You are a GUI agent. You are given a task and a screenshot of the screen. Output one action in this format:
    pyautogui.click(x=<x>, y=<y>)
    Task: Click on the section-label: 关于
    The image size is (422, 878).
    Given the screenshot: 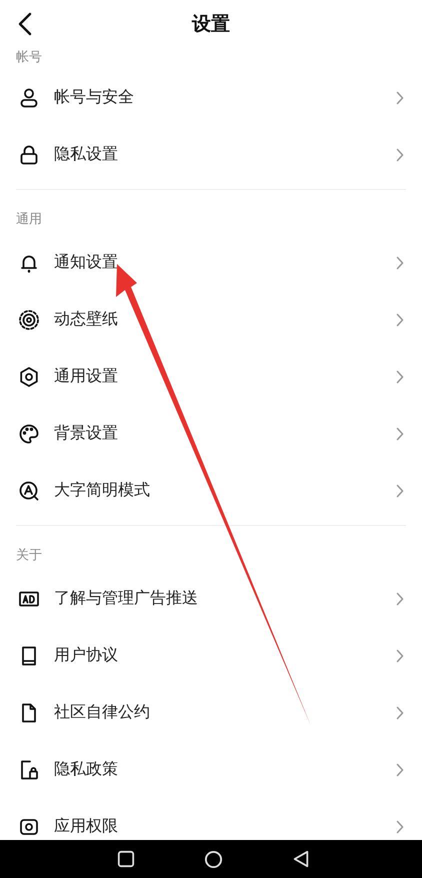 What is the action you would take?
    pyautogui.click(x=29, y=555)
    